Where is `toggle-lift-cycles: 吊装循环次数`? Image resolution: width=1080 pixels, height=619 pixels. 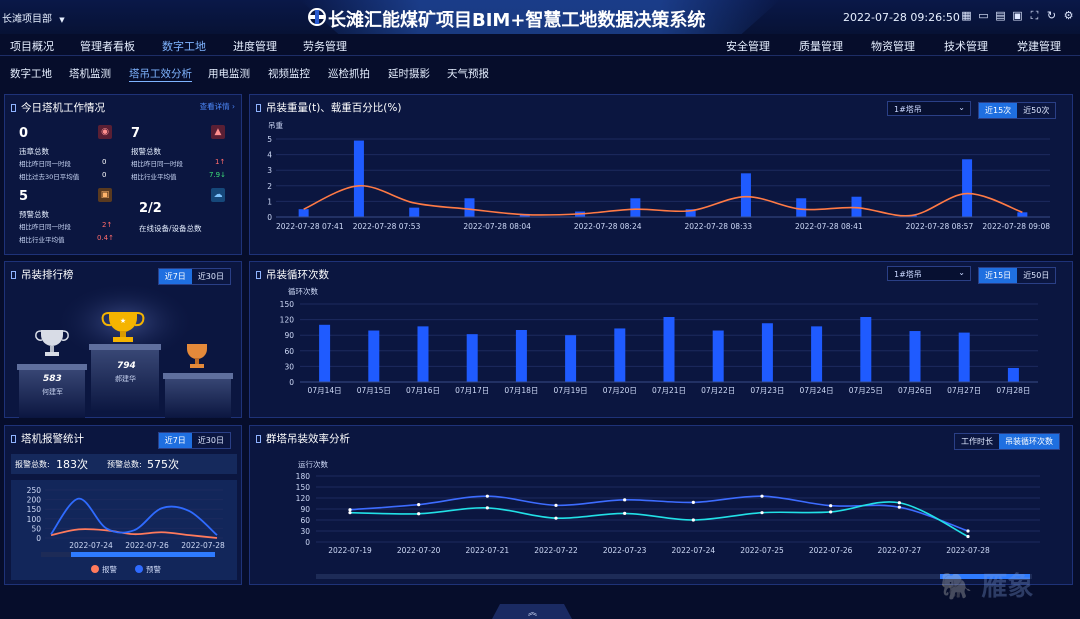 toggle-lift-cycles: 吊装循环次数 is located at coordinates (1029, 441).